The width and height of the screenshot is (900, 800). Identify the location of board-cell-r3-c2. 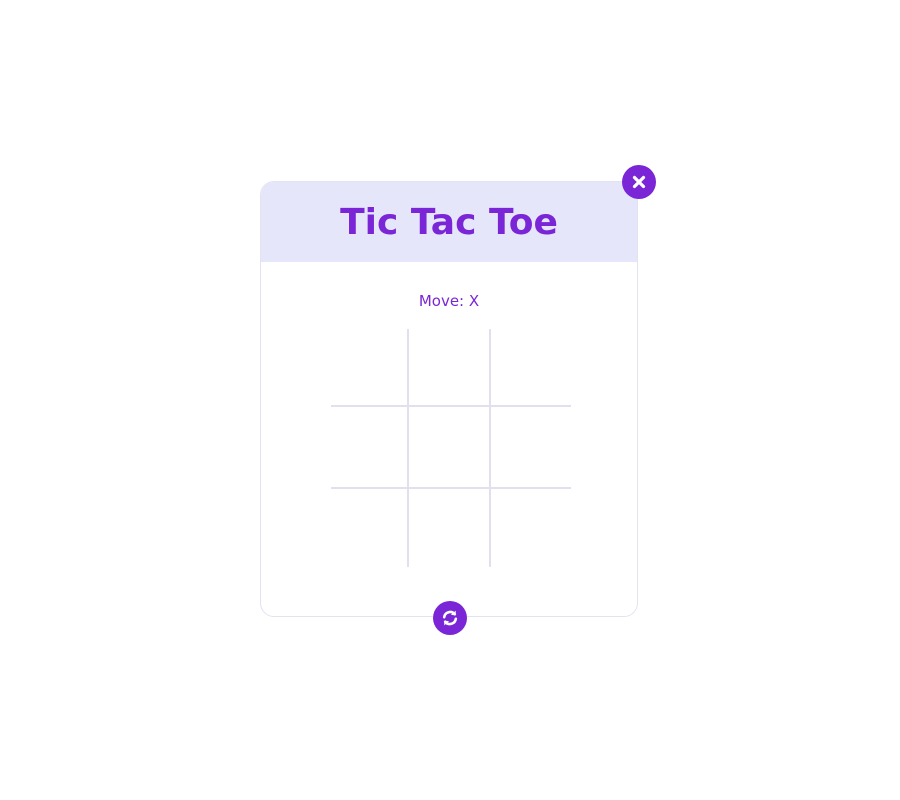
(450, 528).